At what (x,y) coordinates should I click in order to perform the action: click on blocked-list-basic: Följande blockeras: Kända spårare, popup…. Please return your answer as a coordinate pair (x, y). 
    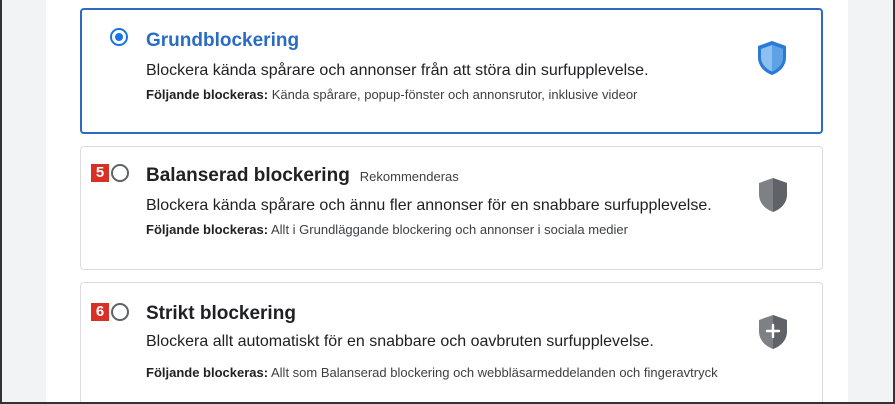
    Looking at the image, I should click on (446, 94).